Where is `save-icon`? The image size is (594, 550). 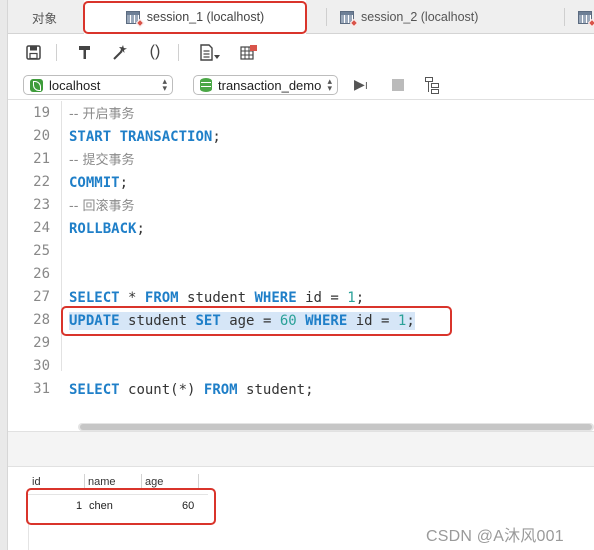
save-icon is located at coordinates (33, 52).